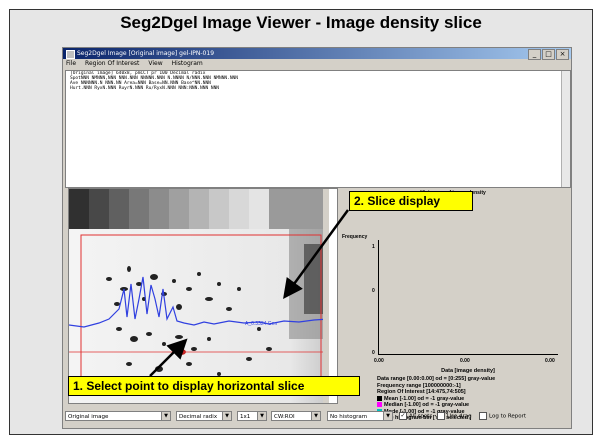  Describe the element at coordinates (168, 357) in the screenshot. I see `arrow-select-icon` at that location.